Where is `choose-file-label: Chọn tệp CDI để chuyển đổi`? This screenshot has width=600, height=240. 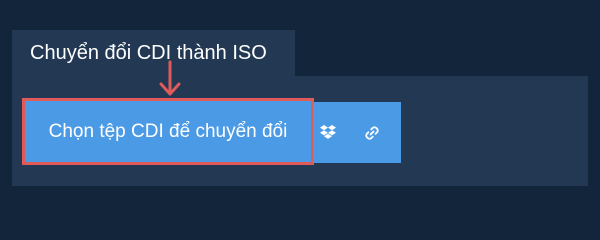
choose-file-label: Chọn tệp CDI để chuyển đổi is located at coordinates (168, 131).